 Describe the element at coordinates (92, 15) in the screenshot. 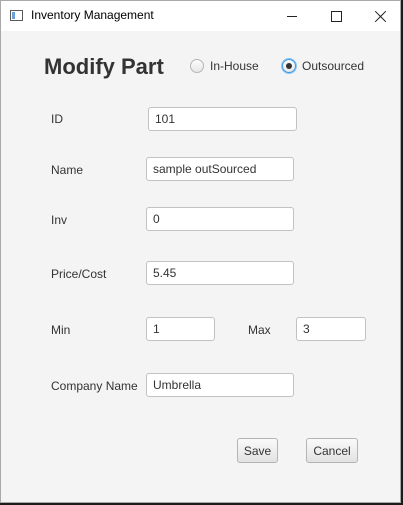

I see `window-title: Inventory Management` at that location.